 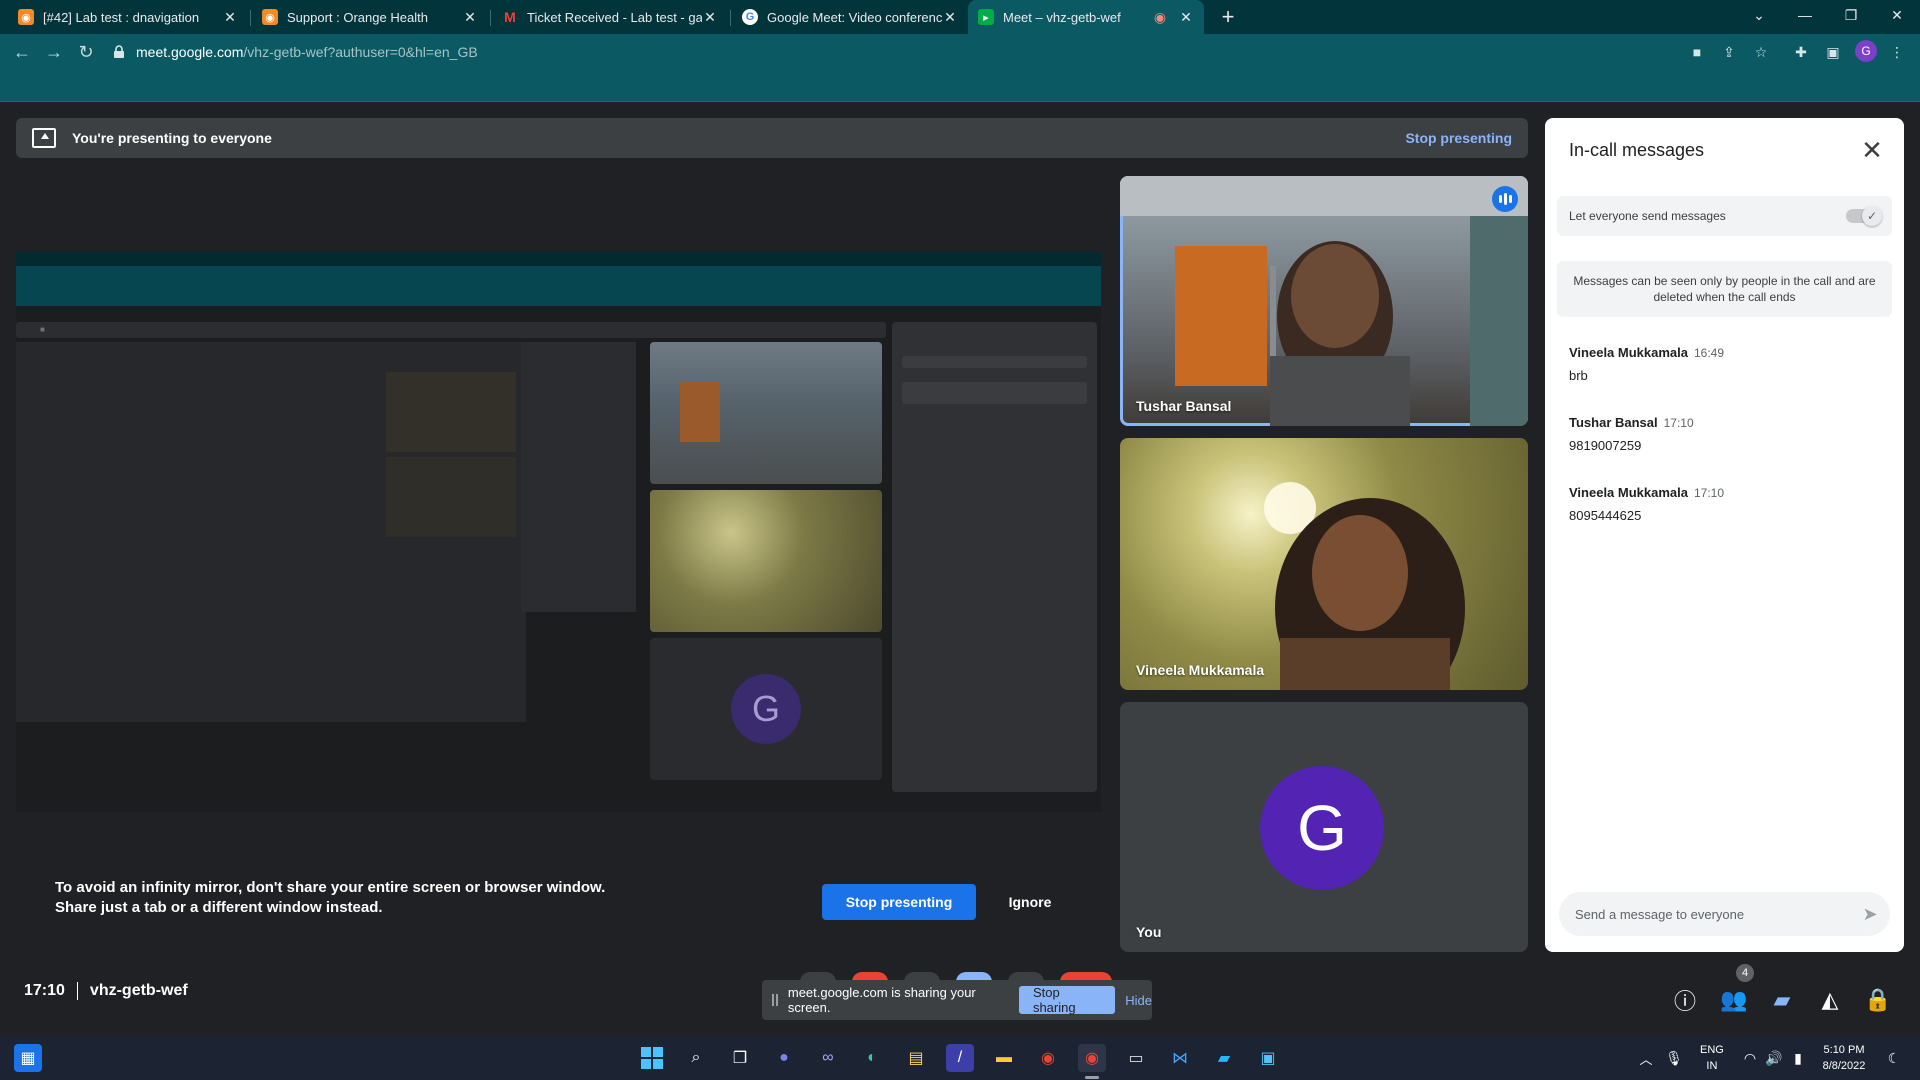 I want to click on message-composer: ➤, so click(x=1724, y=914).